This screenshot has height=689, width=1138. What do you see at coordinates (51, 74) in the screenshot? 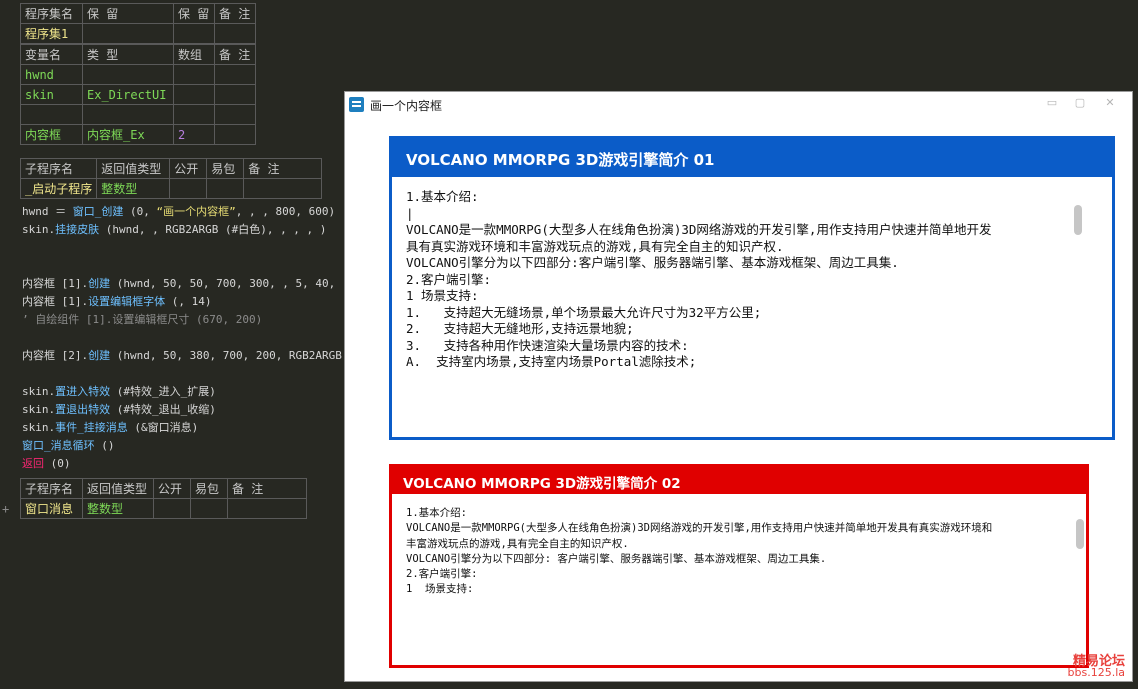
I see `var-name: hwnd` at bounding box center [51, 74].